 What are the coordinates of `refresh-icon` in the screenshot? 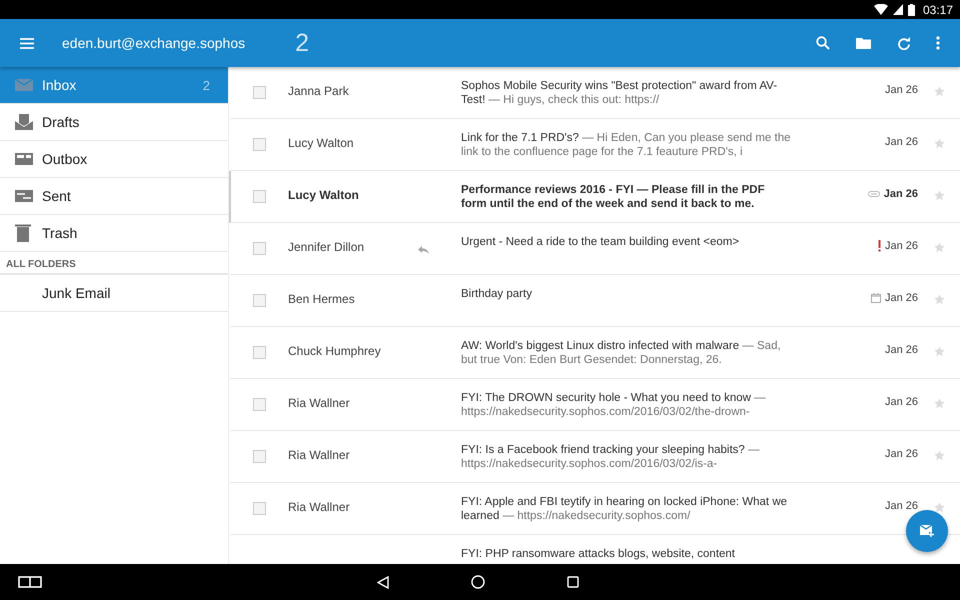 It's located at (903, 43).